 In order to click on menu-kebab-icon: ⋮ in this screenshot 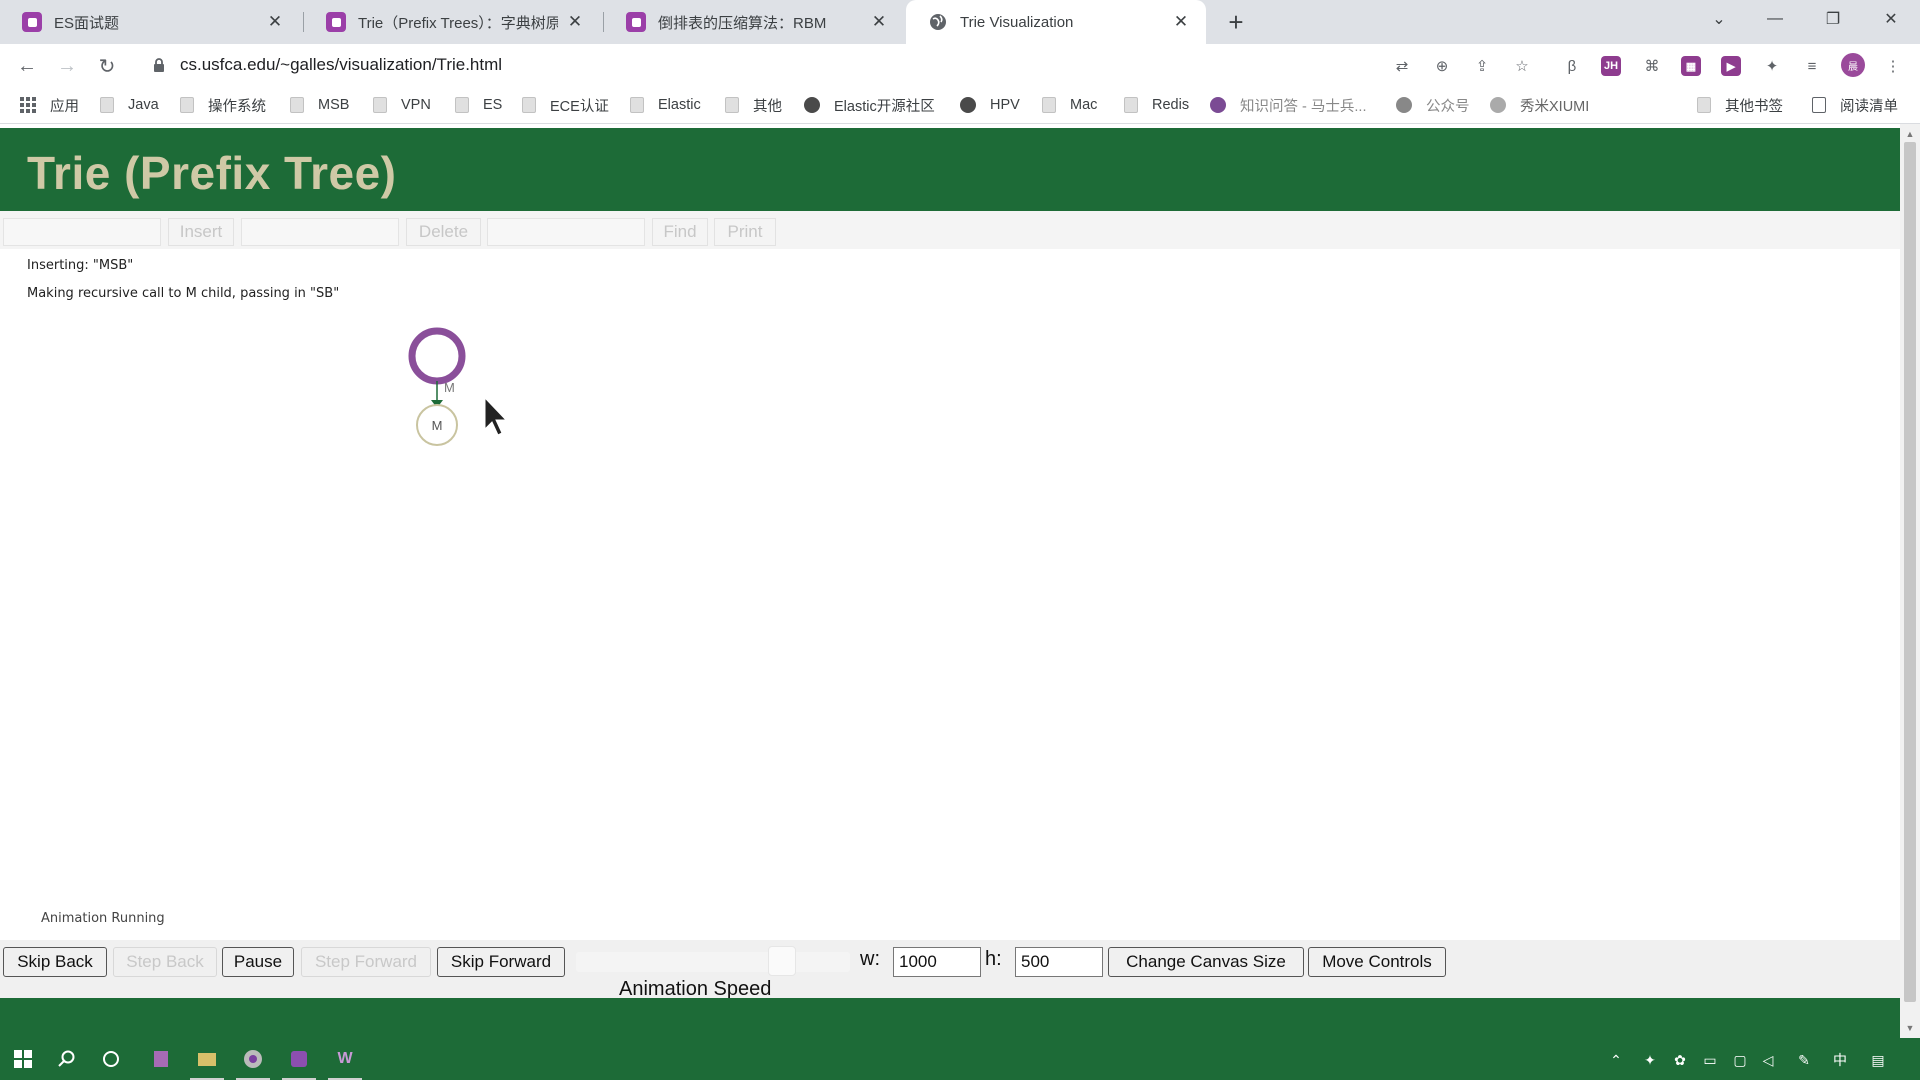, I will do `click(1893, 66)`.